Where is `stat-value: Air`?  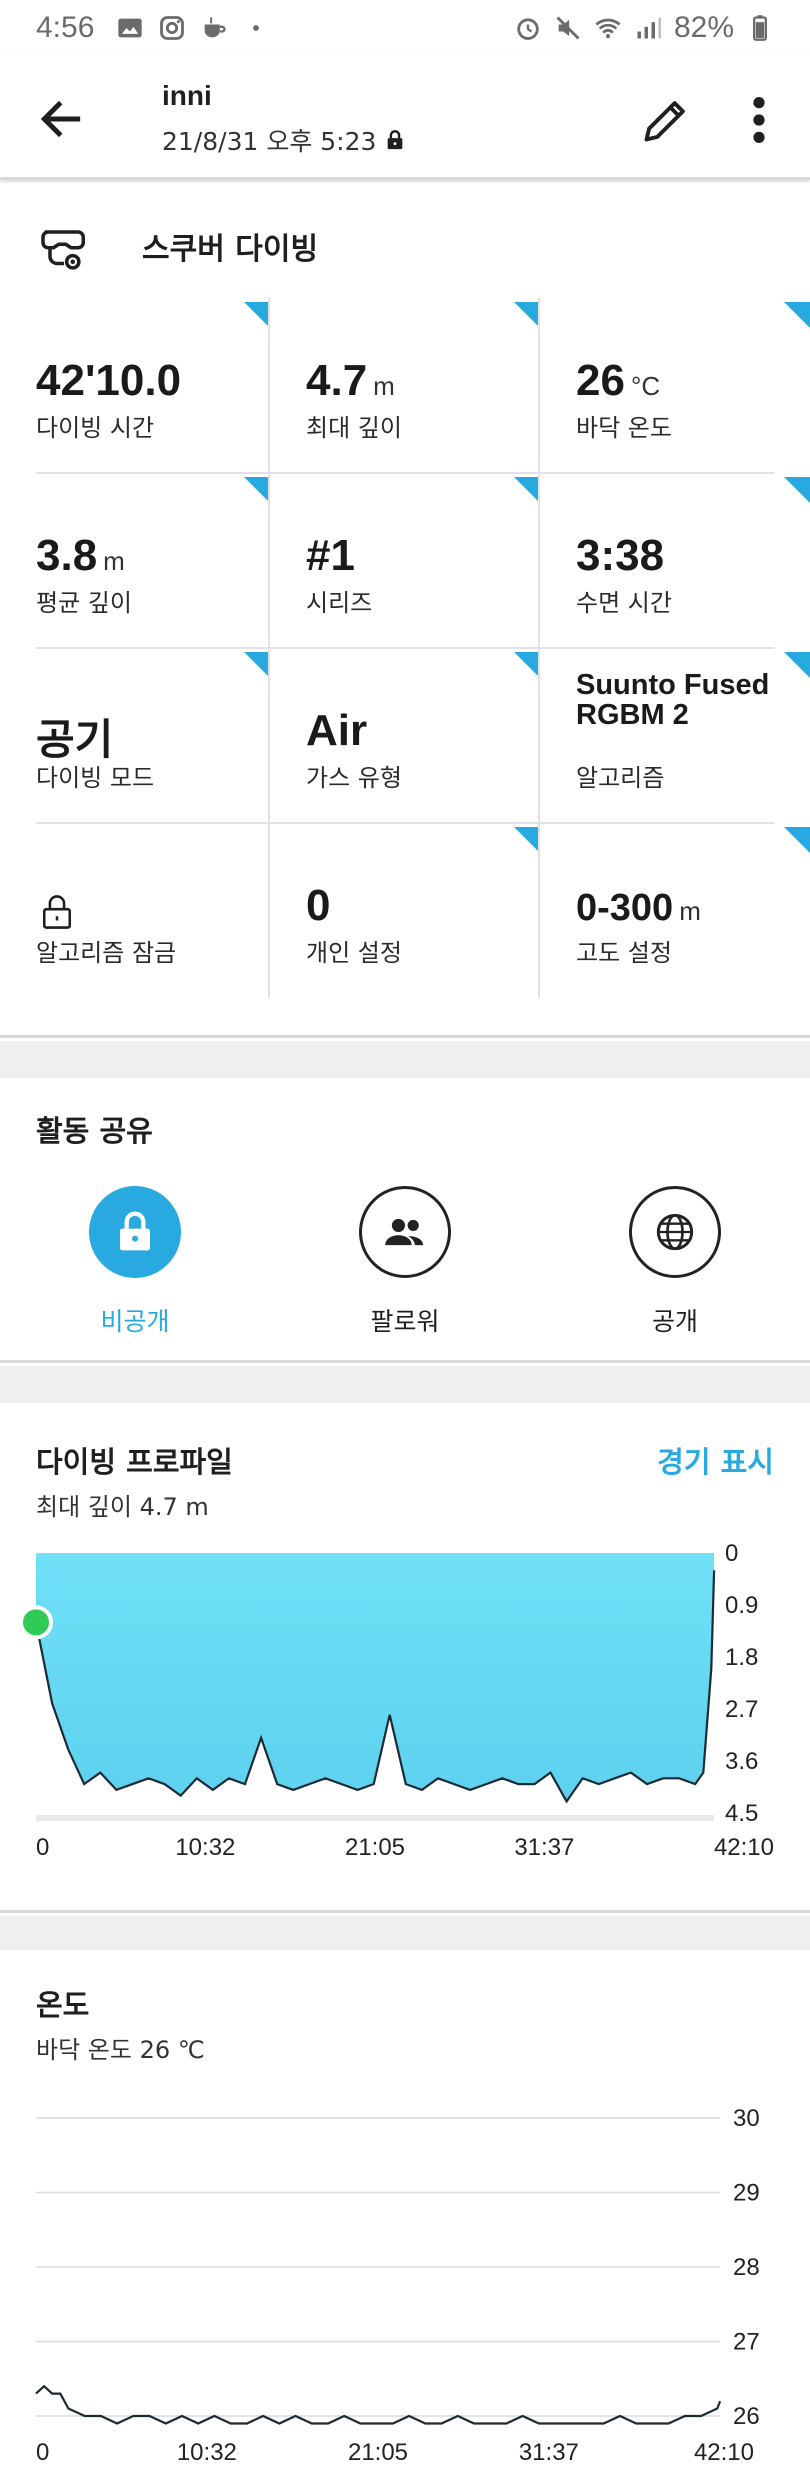
stat-value: Air is located at coordinates (337, 730).